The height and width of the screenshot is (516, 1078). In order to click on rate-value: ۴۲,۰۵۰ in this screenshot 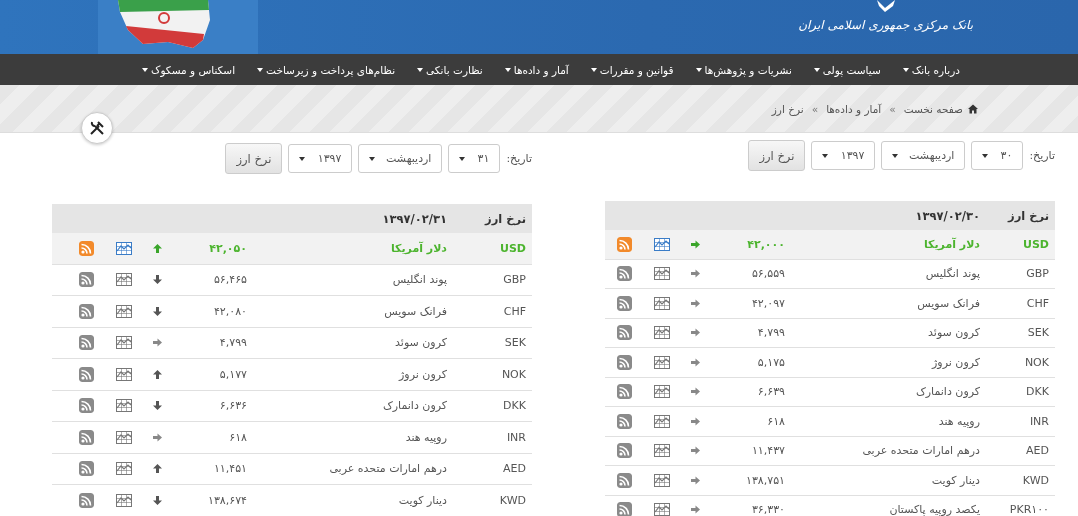, I will do `click(227, 248)`.